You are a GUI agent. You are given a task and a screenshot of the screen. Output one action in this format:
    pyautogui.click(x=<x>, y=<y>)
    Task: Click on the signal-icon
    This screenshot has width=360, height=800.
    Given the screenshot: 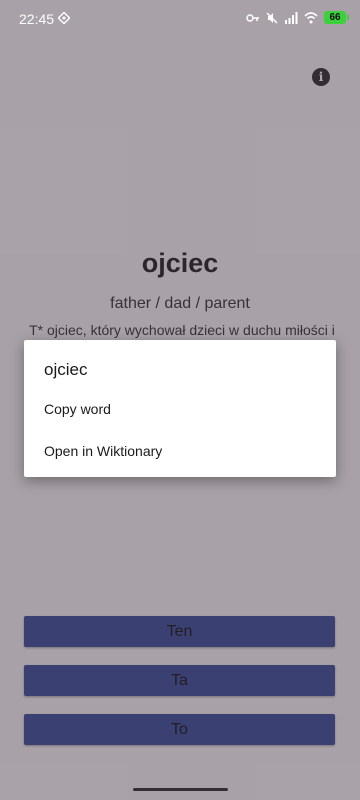 What is the action you would take?
    pyautogui.click(x=291, y=17)
    